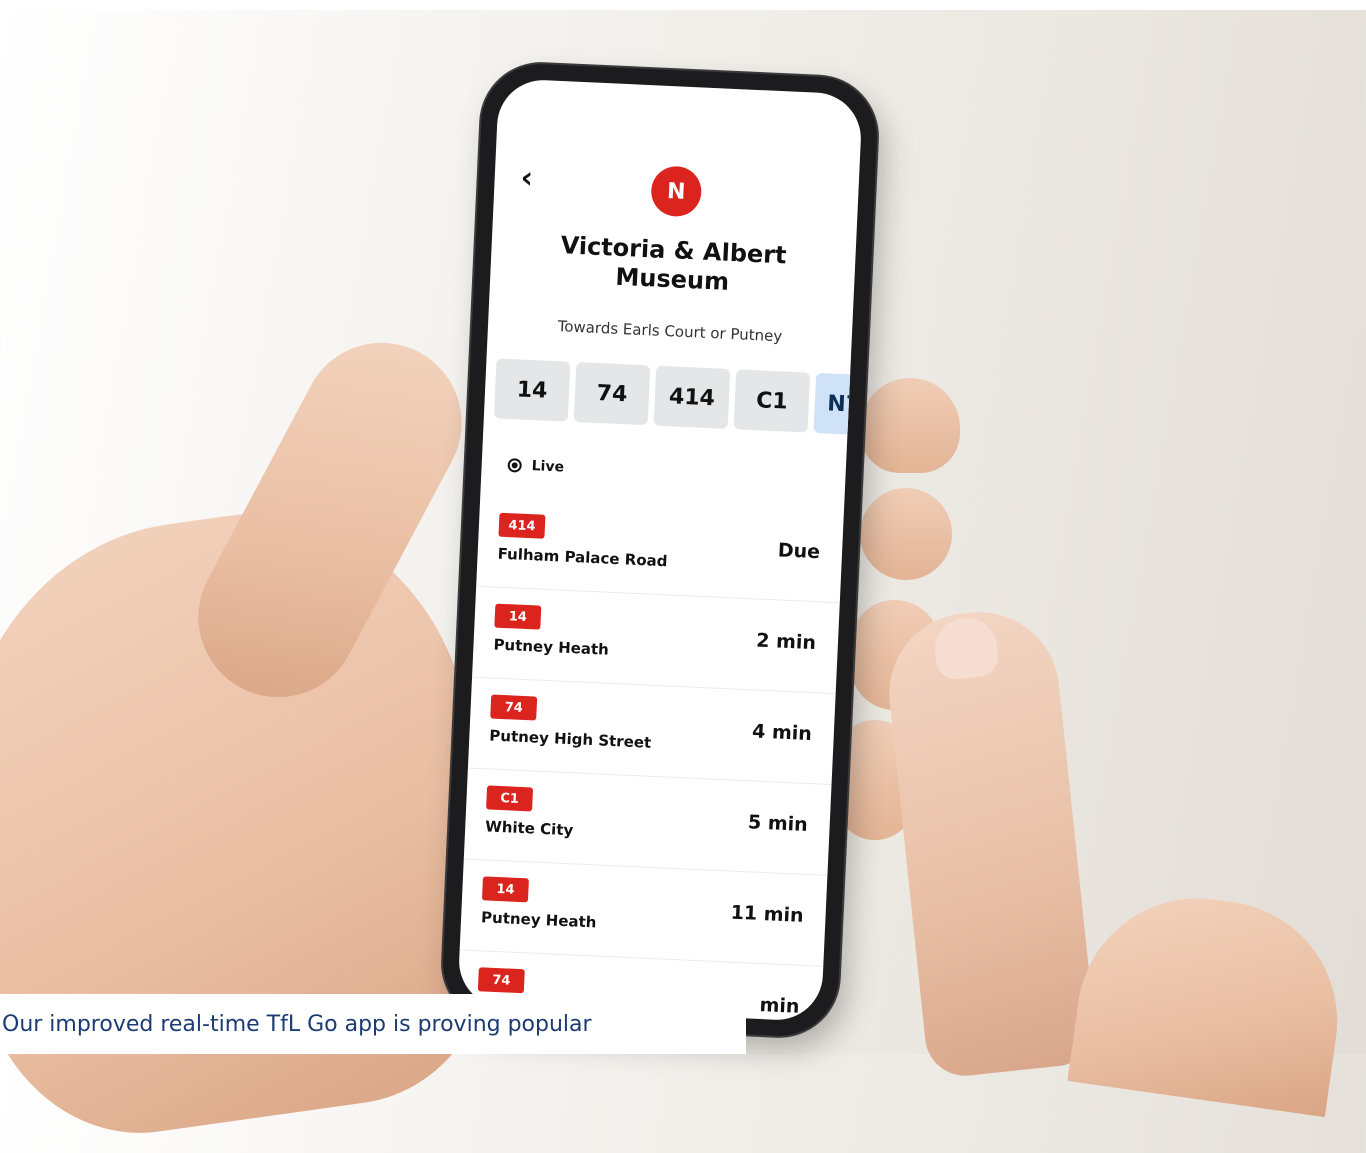  What do you see at coordinates (799, 551) in the screenshot?
I see `arrival-time: Due` at bounding box center [799, 551].